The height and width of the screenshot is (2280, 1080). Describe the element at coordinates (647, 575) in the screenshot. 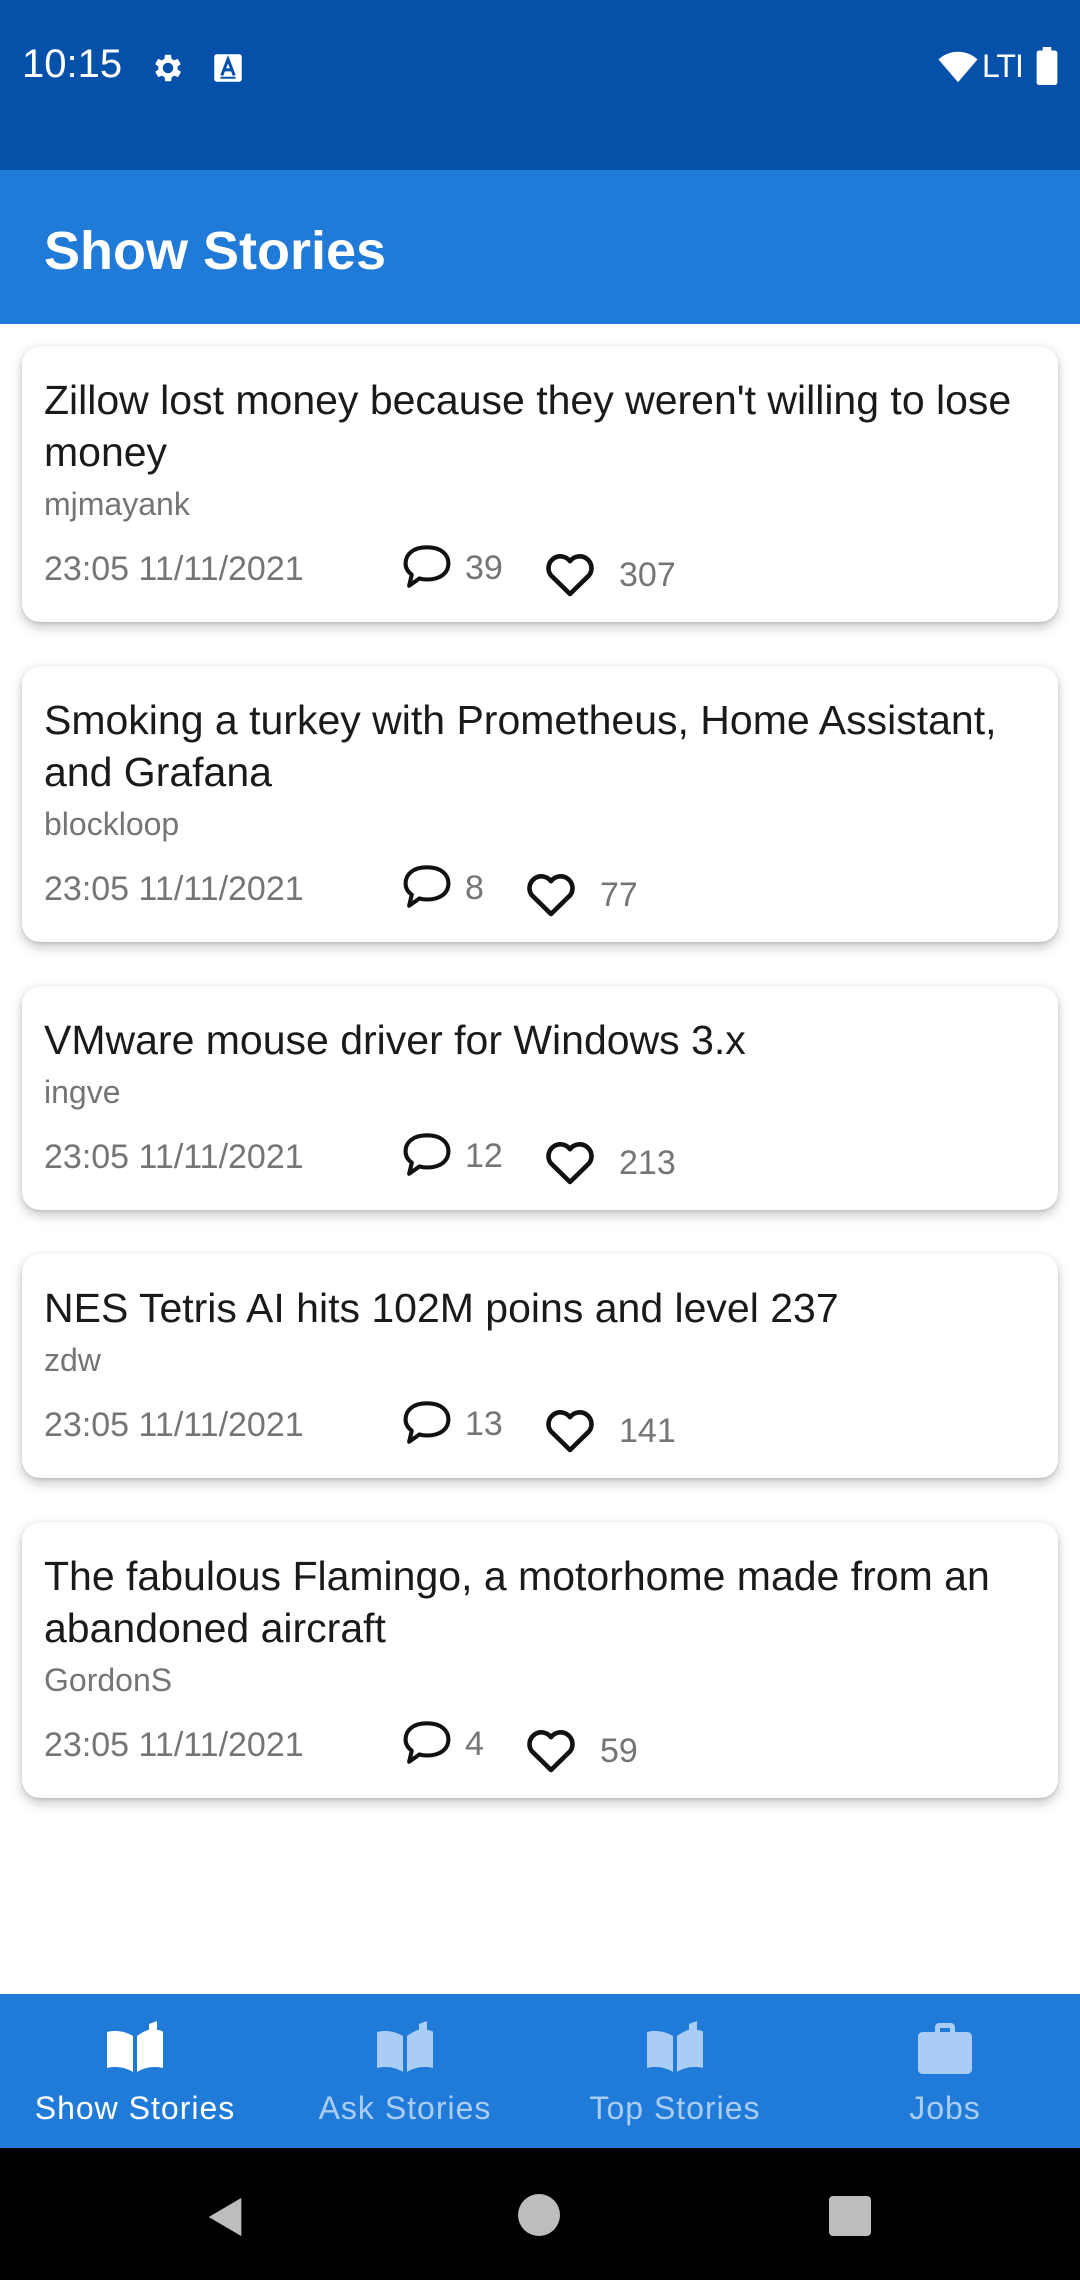

I see `like-count: 307` at that location.